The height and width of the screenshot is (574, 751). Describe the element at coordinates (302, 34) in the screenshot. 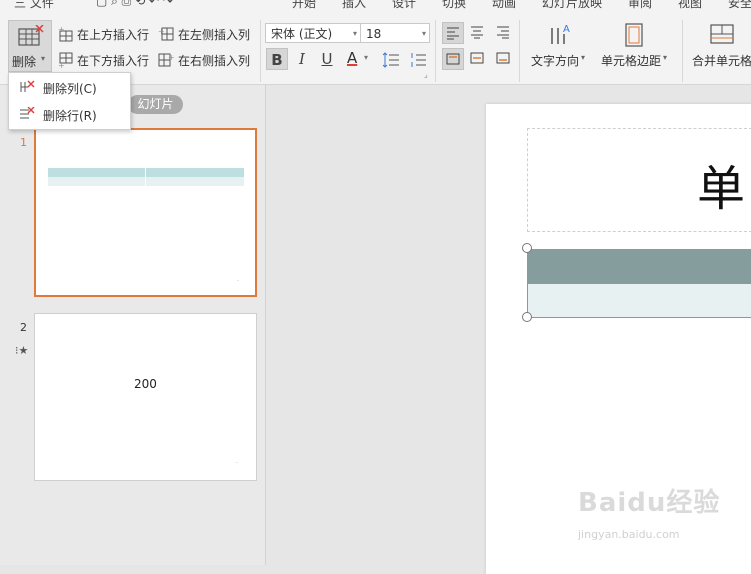

I see `font-name-value: 宋体 (正文)` at that location.